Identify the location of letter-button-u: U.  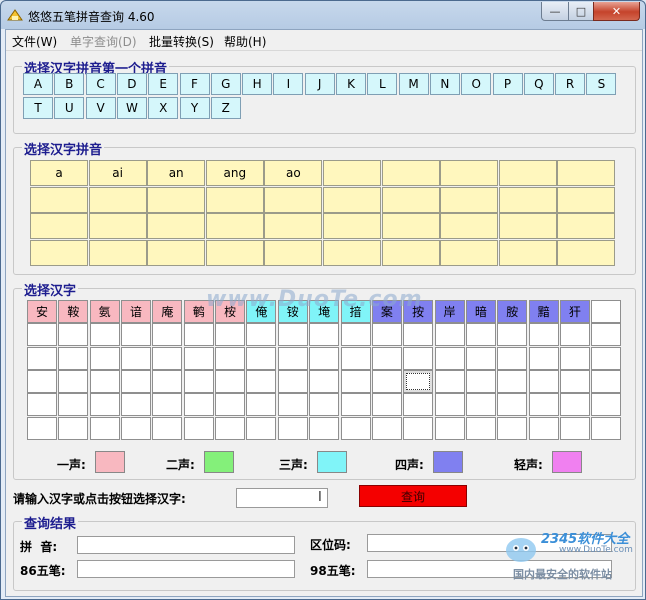
(69, 108).